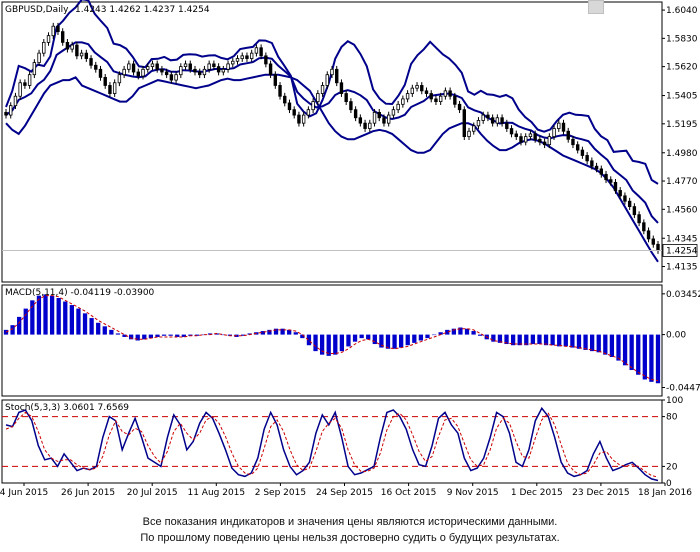  What do you see at coordinates (80, 293) in the screenshot?
I see `macd-label: MACD(5,11,4) -0.04119 -0.03900` at bounding box center [80, 293].